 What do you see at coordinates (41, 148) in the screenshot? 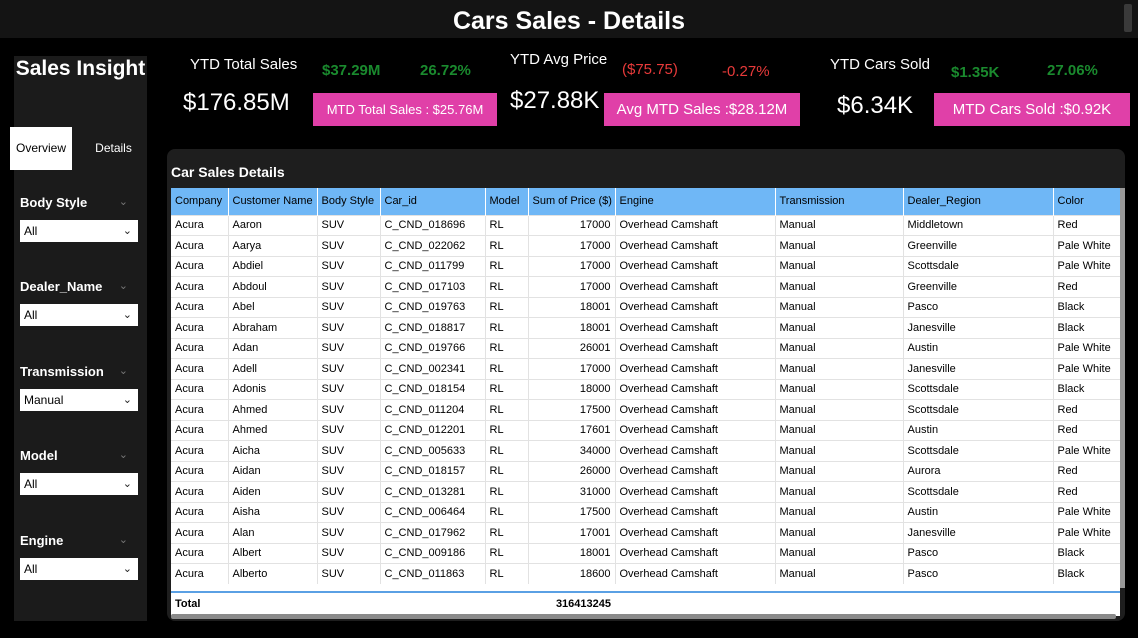
I see `tab-overview: Overview` at bounding box center [41, 148].